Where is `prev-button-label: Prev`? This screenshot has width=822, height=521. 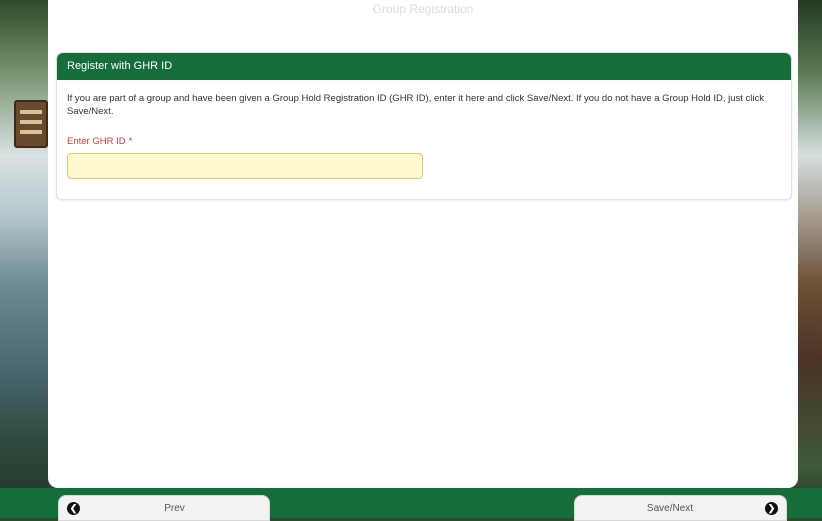
prev-button-label: Prev is located at coordinates (174, 508).